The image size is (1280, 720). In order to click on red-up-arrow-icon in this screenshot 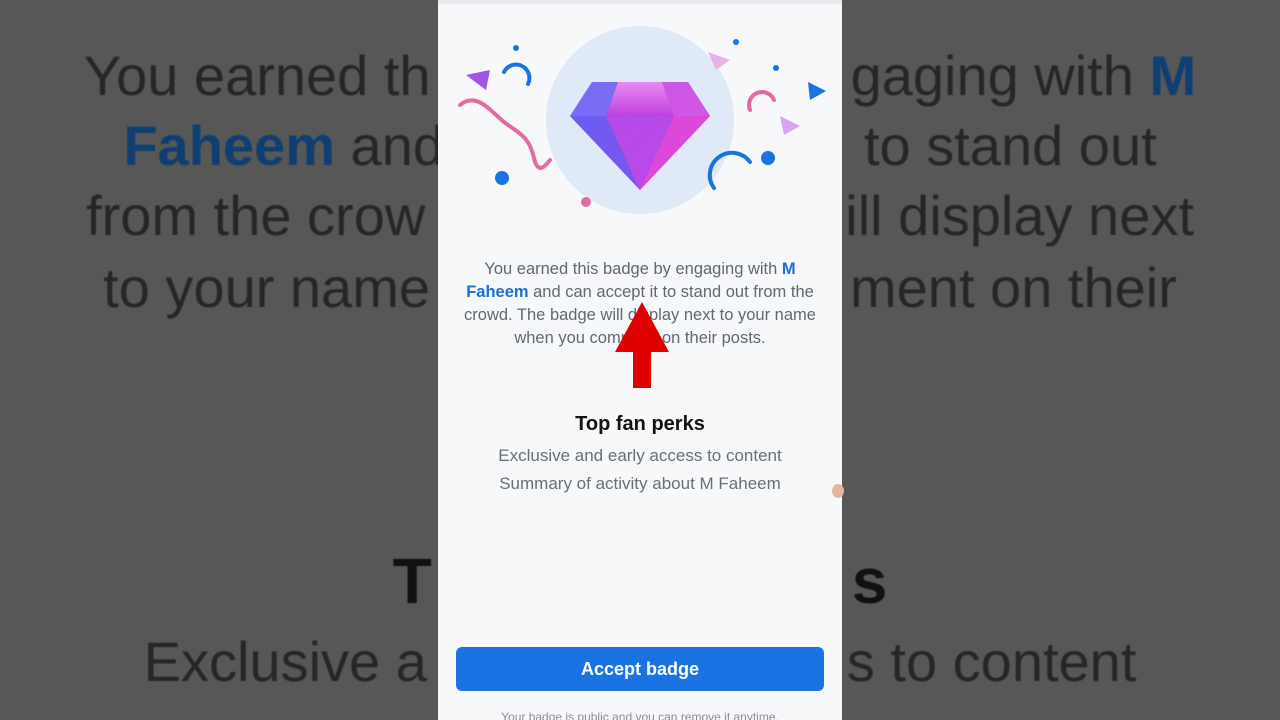, I will do `click(642, 345)`.